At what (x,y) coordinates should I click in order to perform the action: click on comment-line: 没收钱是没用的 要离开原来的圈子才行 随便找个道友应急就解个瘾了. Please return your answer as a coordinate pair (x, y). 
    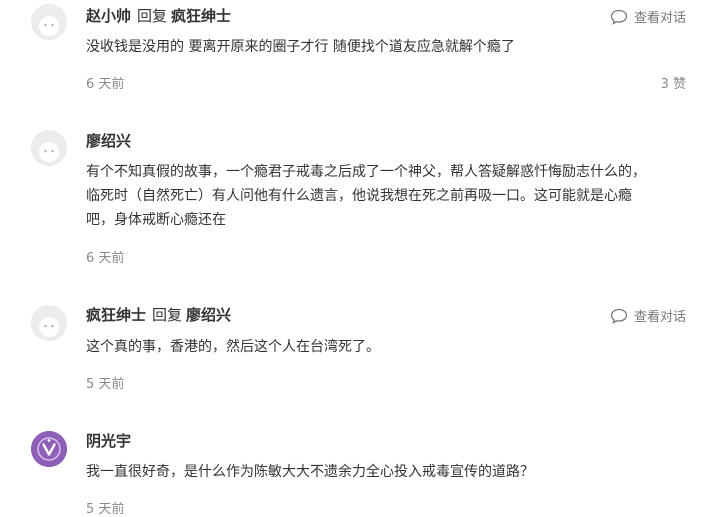
    Looking at the image, I should click on (300, 47).